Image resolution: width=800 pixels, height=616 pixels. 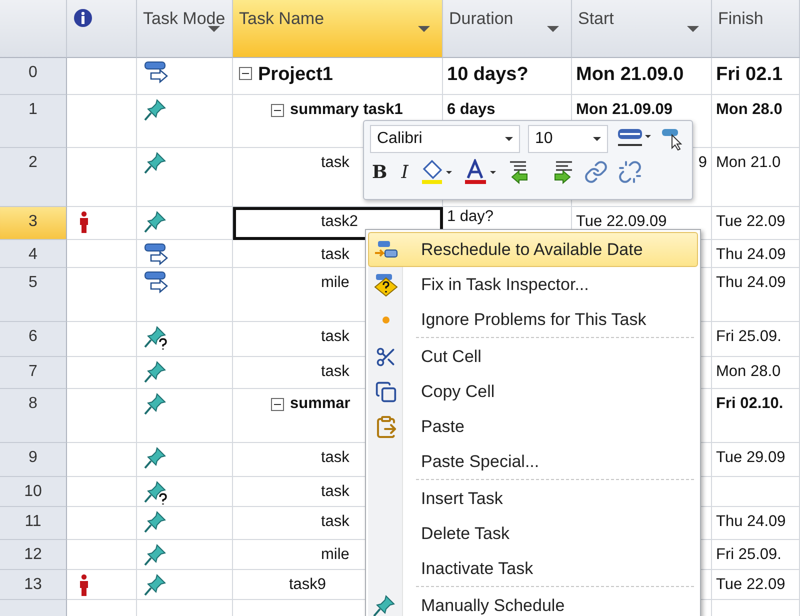 I want to click on start-cell: Mon 21.09.0, so click(x=642, y=76).